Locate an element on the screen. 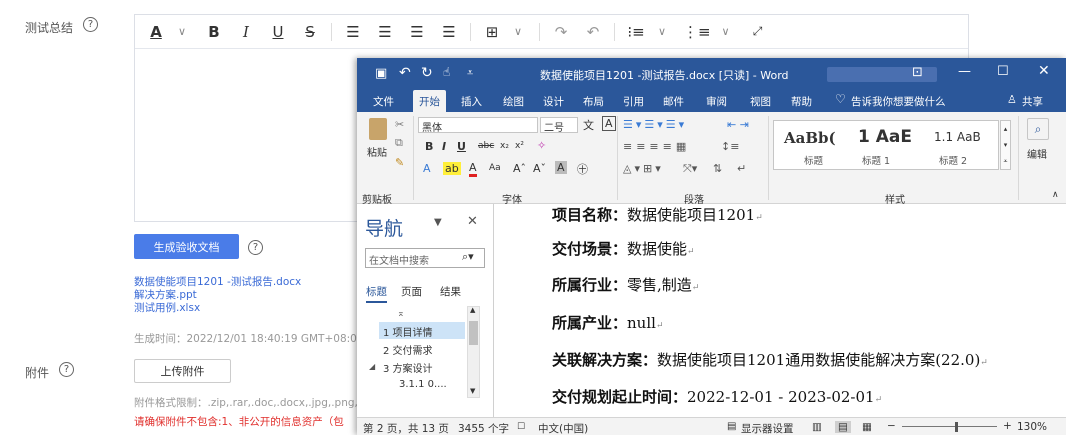  search-icon: ⌕▾ is located at coordinates (468, 257).